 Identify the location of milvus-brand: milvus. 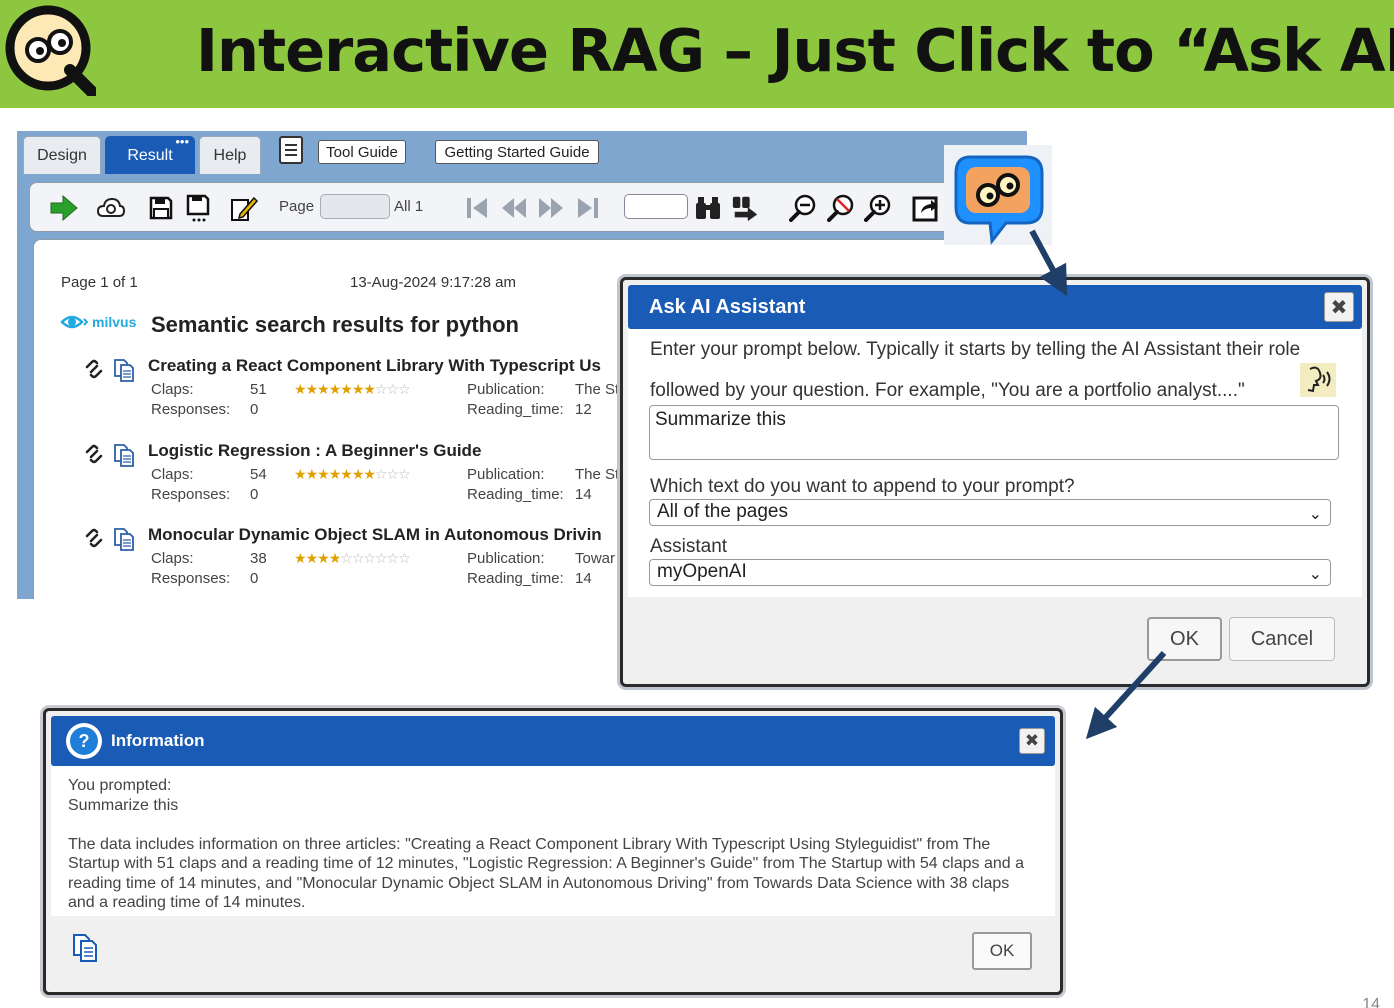
(114, 322).